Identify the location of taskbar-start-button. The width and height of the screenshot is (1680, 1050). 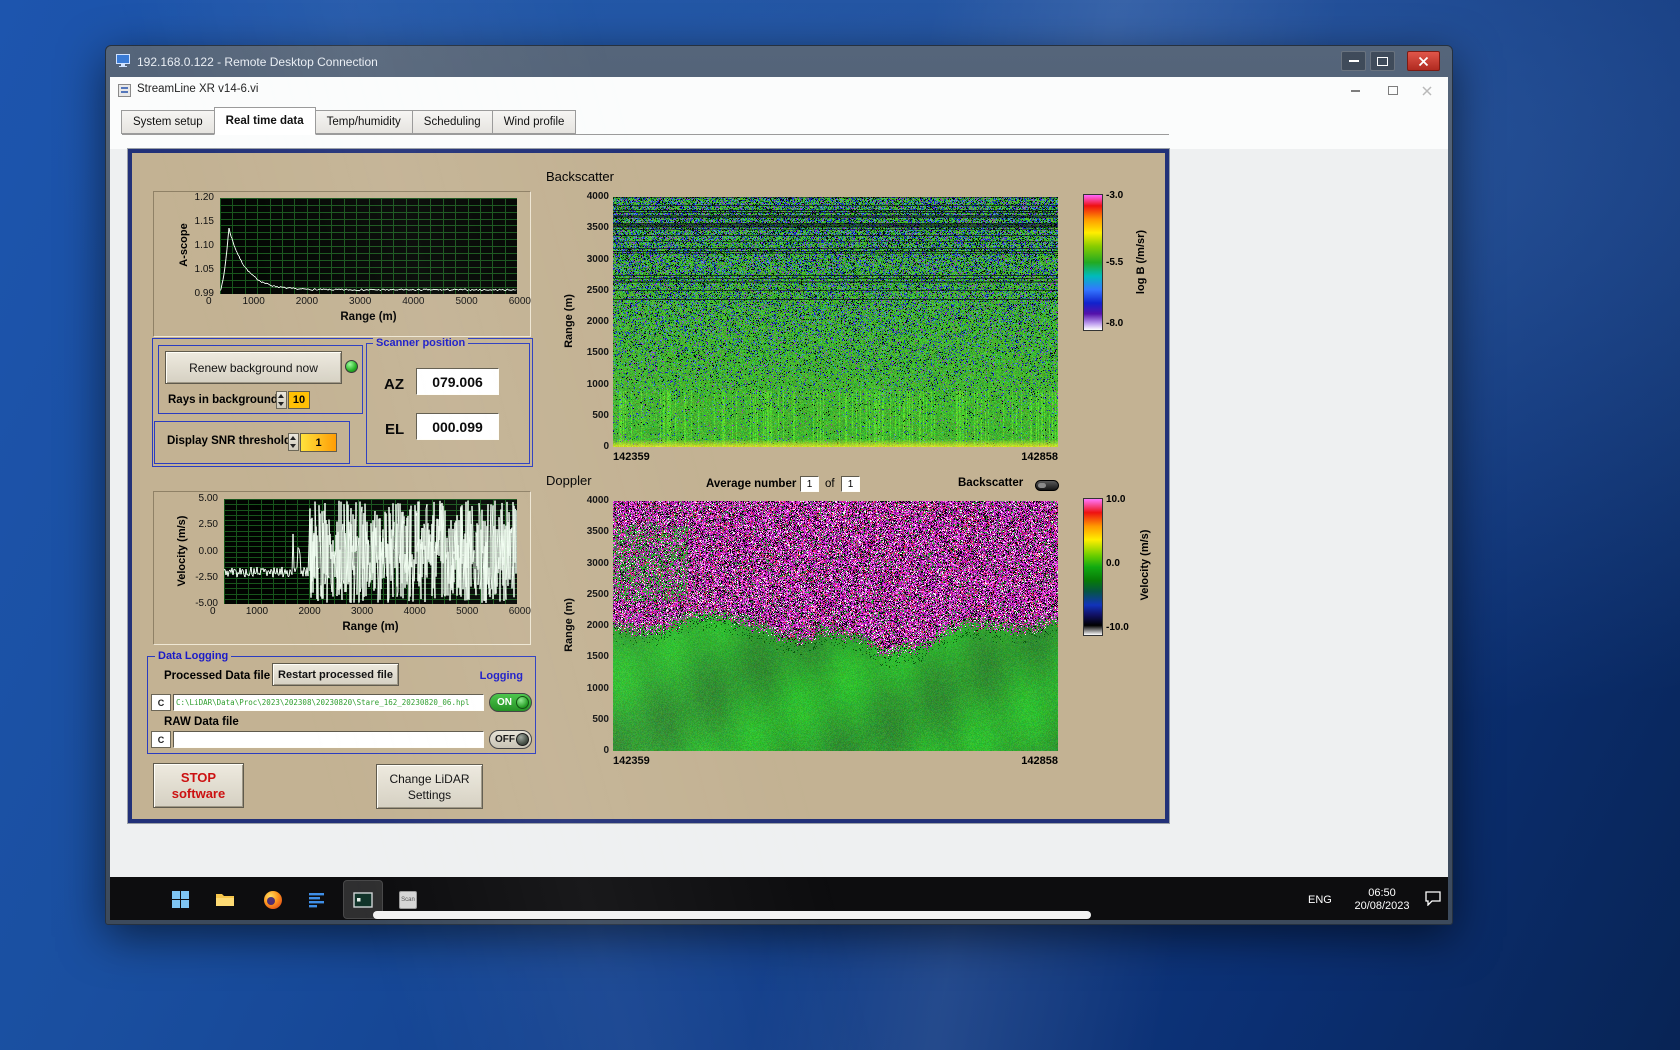
(180, 899).